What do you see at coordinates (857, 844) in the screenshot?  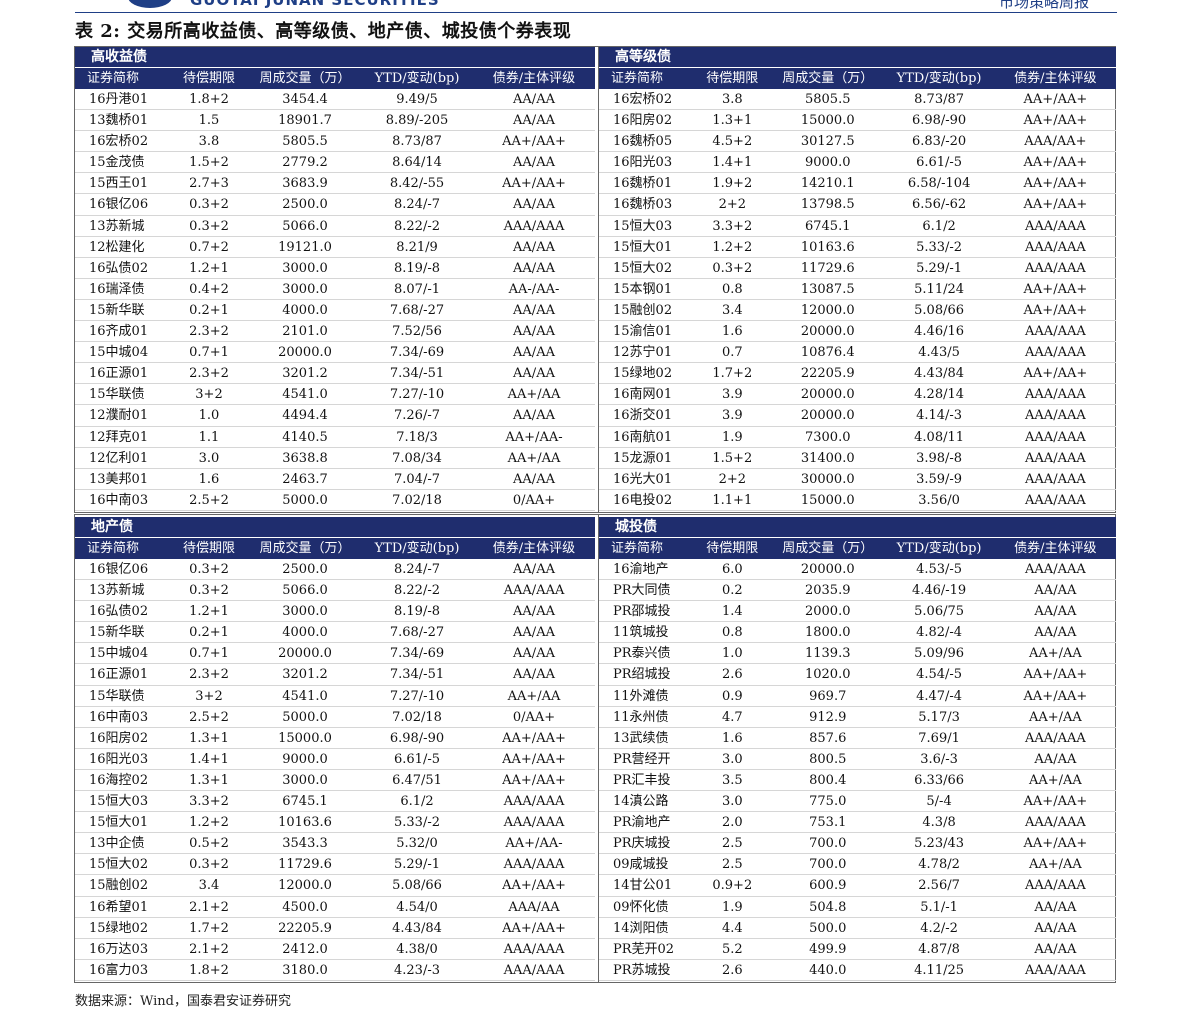 I see `table-row: PR庆城投 2.5 700.0 5.23/43 AA+/AA+` at bounding box center [857, 844].